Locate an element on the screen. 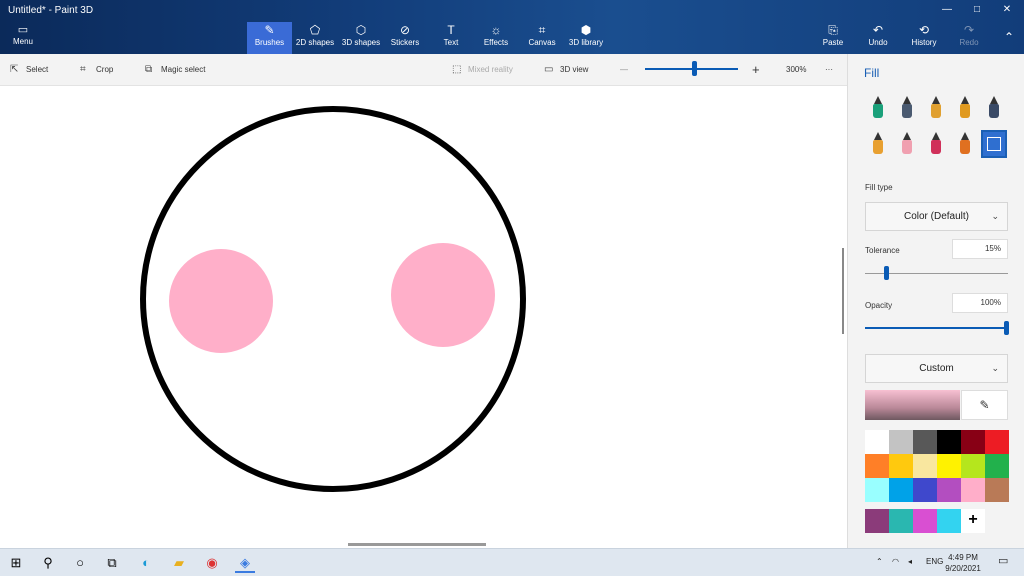 Image resolution: width=1024 pixels, height=576 pixels. redo-button: ↷ Redo is located at coordinates (969, 38).